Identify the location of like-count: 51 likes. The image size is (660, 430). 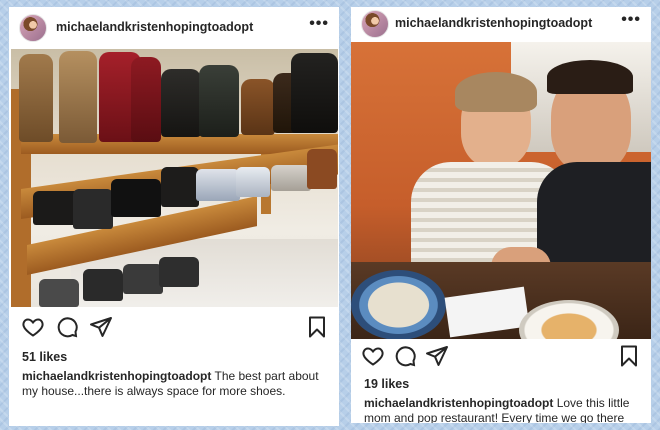
(44, 357).